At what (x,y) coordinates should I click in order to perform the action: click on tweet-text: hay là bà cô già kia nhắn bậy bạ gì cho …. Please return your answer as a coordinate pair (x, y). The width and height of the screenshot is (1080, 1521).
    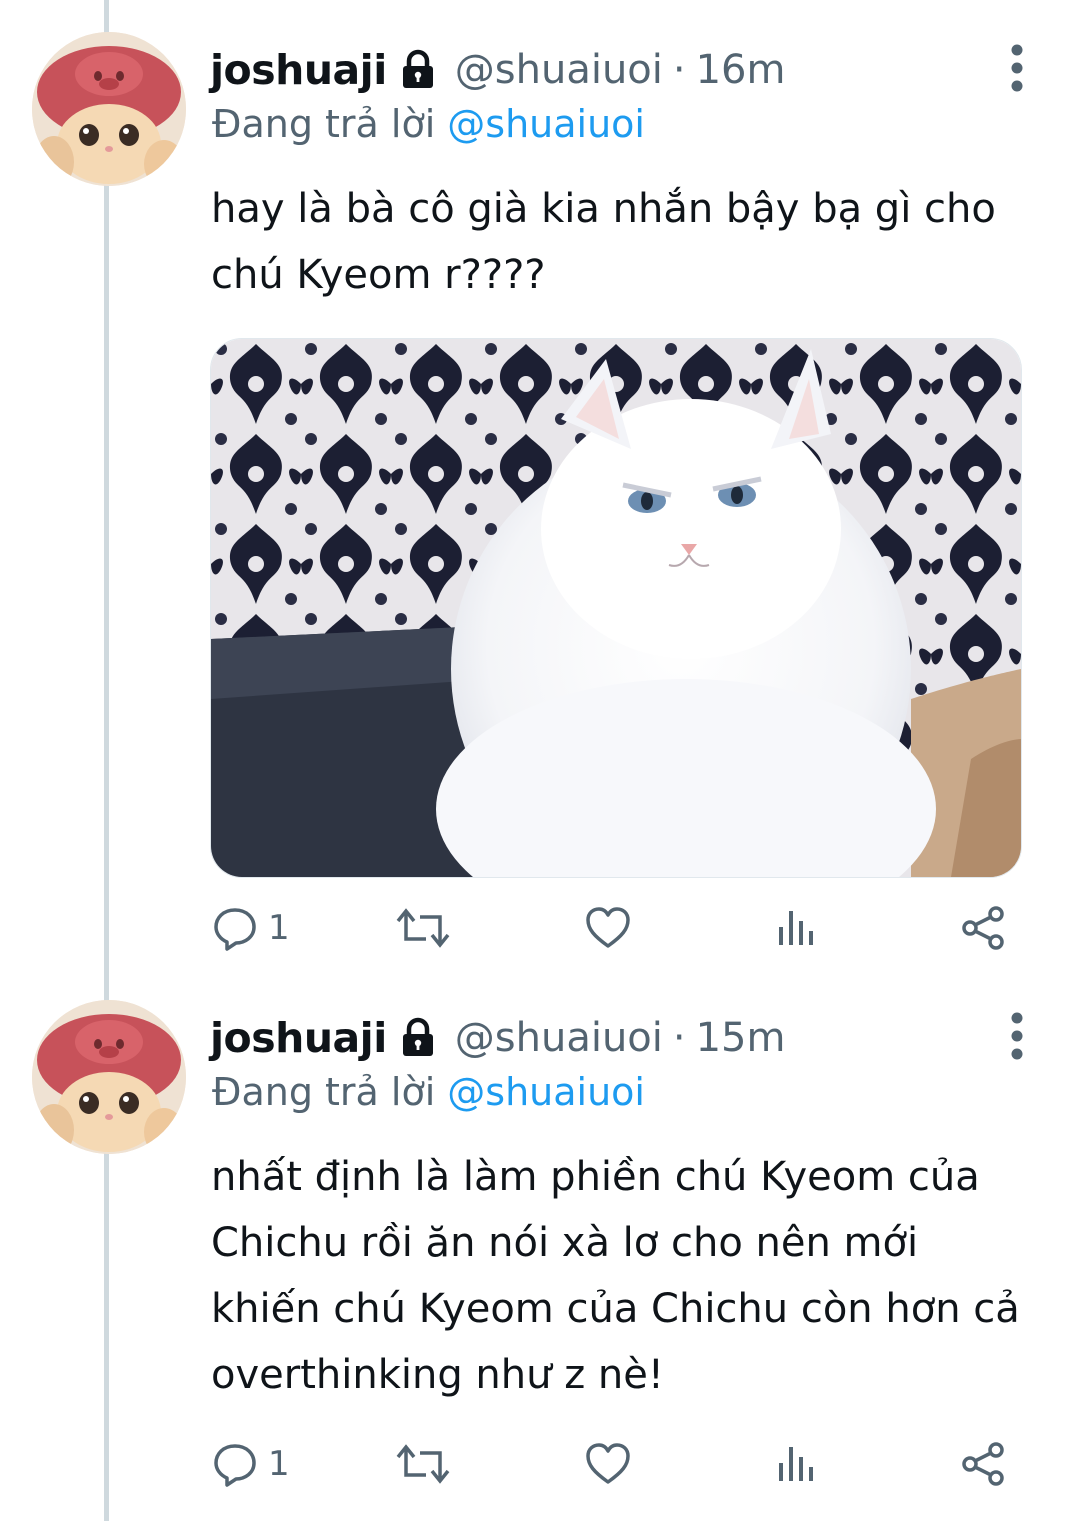
    Looking at the image, I should click on (631, 242).